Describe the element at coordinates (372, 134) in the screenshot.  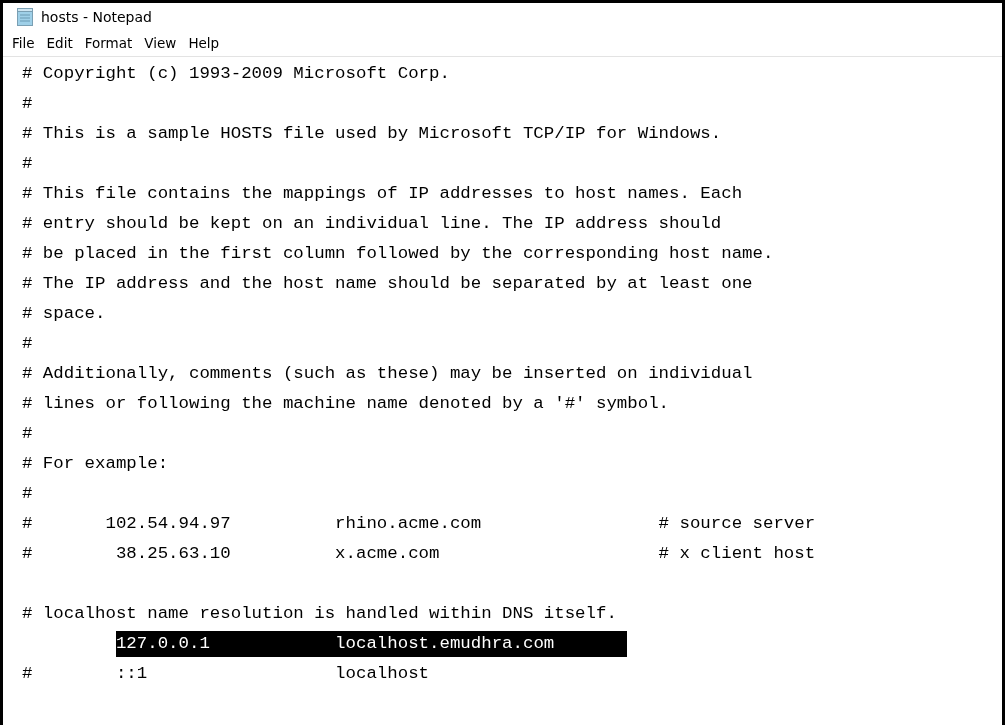
I see `text-line: # This is a sample HOSTS file used by Microsoft TCP/IP for Windows.` at that location.